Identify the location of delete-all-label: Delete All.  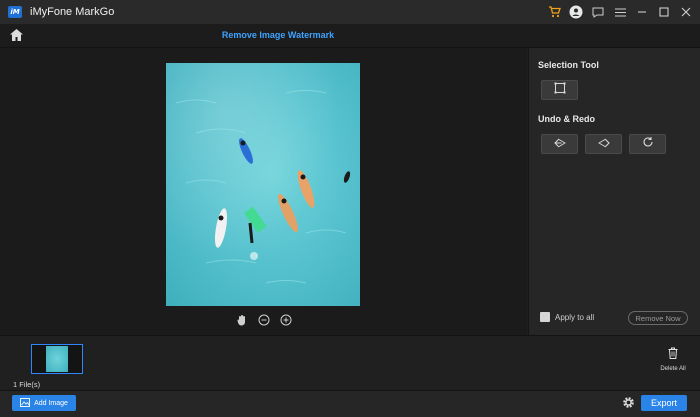
(673, 369).